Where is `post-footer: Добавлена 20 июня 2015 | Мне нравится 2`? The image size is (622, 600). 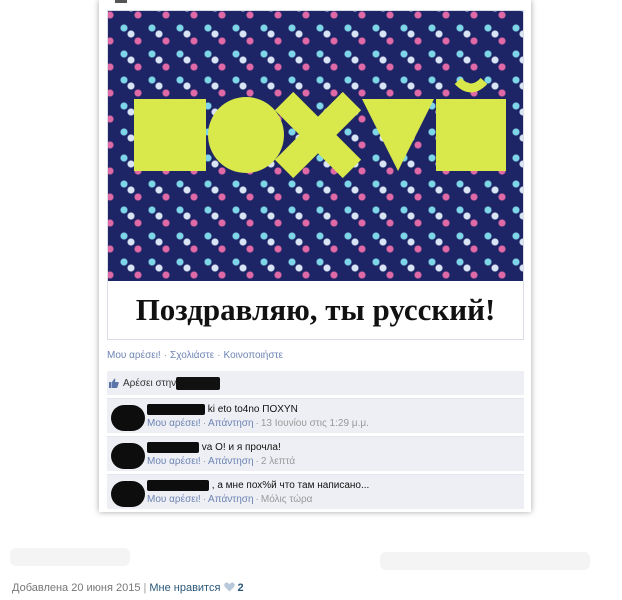
post-footer: Добавлена 20 июня 2015 | Мне нравится 2 is located at coordinates (128, 588).